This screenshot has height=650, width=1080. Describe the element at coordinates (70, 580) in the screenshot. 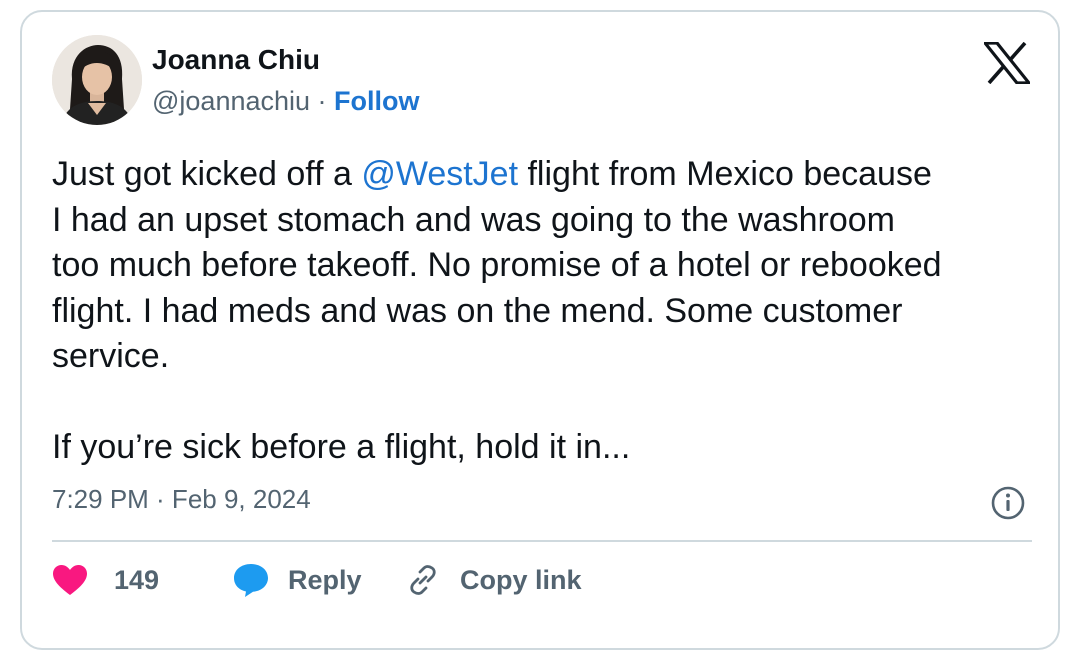

I see `heart-icon` at that location.